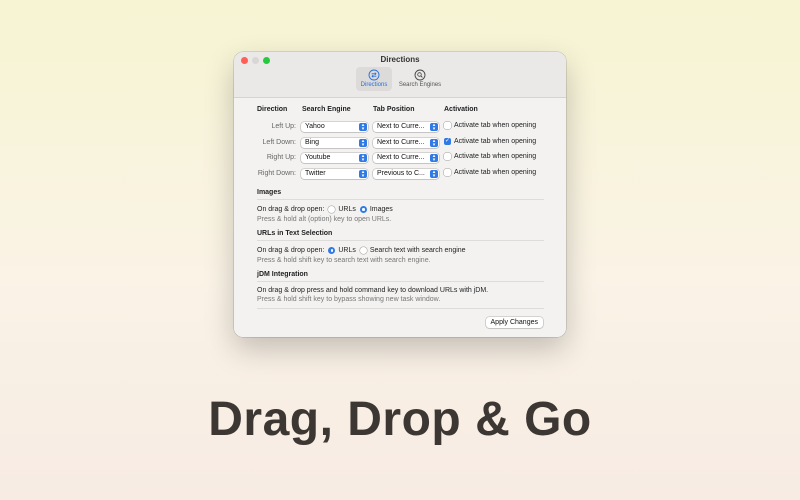 This screenshot has width=800, height=500. I want to click on images-prompt: On drag & drop open:, so click(291, 209).